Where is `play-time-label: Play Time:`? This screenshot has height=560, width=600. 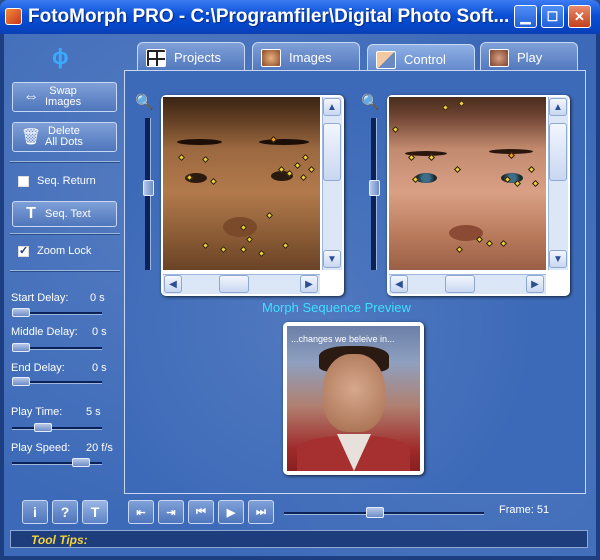 play-time-label: Play Time: is located at coordinates (37, 412).